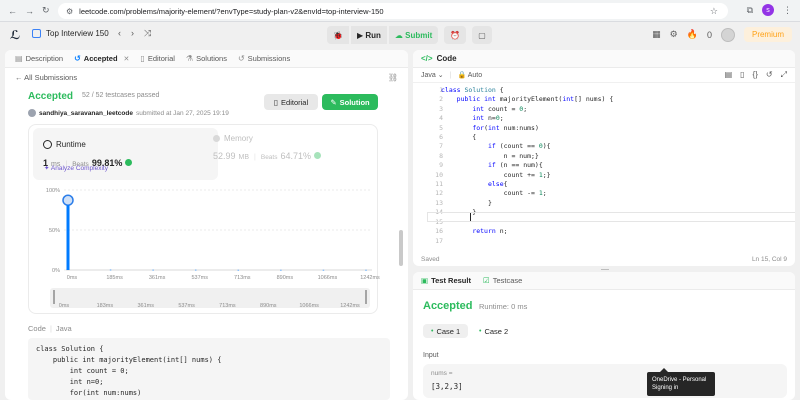  I want to click on bookmark-icon: ▯, so click(742, 75).